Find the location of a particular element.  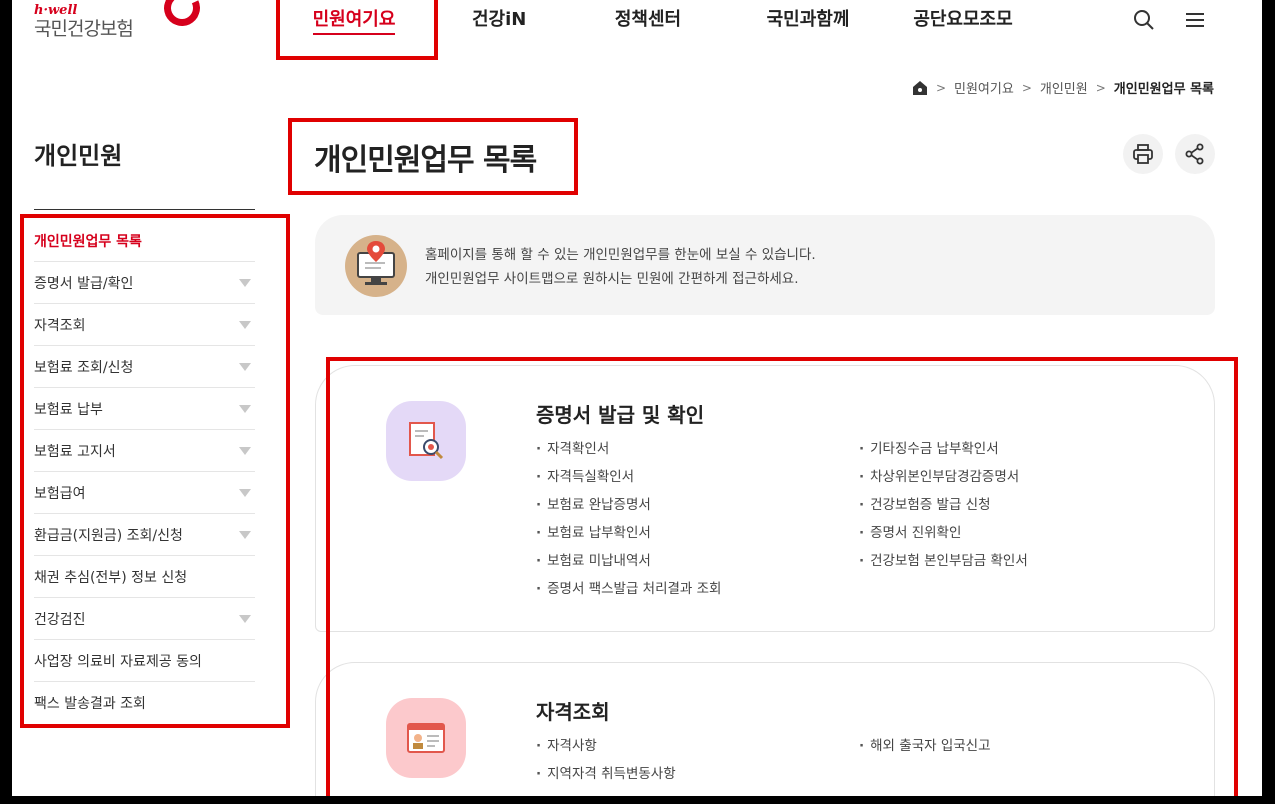

breadcrumb: > 민원여기요 > 개인민원 > 개인민원업무 목록 is located at coordinates (1063, 87).